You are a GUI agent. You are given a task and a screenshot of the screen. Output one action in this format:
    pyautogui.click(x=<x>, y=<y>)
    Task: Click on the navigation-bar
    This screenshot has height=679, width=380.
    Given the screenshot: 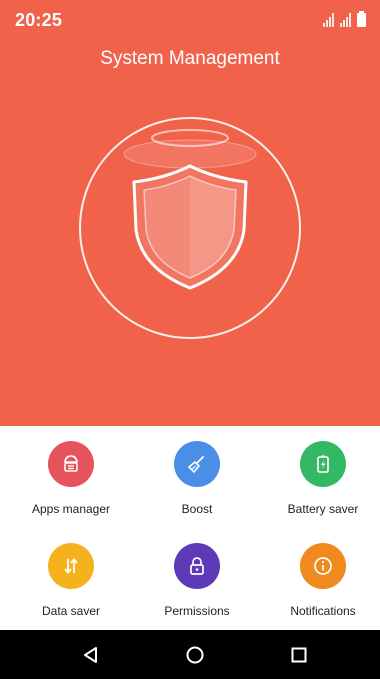 What is the action you would take?
    pyautogui.click(x=190, y=654)
    